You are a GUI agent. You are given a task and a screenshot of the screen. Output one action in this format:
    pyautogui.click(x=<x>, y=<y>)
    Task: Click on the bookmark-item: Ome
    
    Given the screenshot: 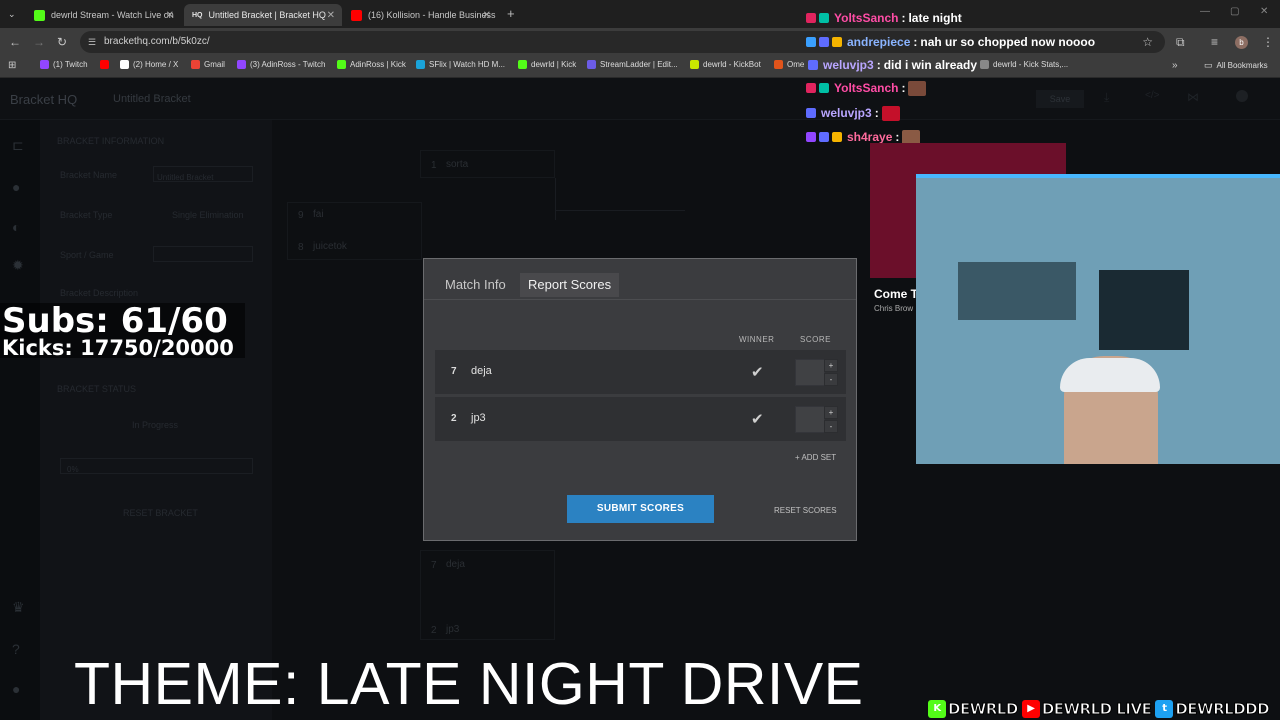 What is the action you would take?
    pyautogui.click(x=789, y=64)
    